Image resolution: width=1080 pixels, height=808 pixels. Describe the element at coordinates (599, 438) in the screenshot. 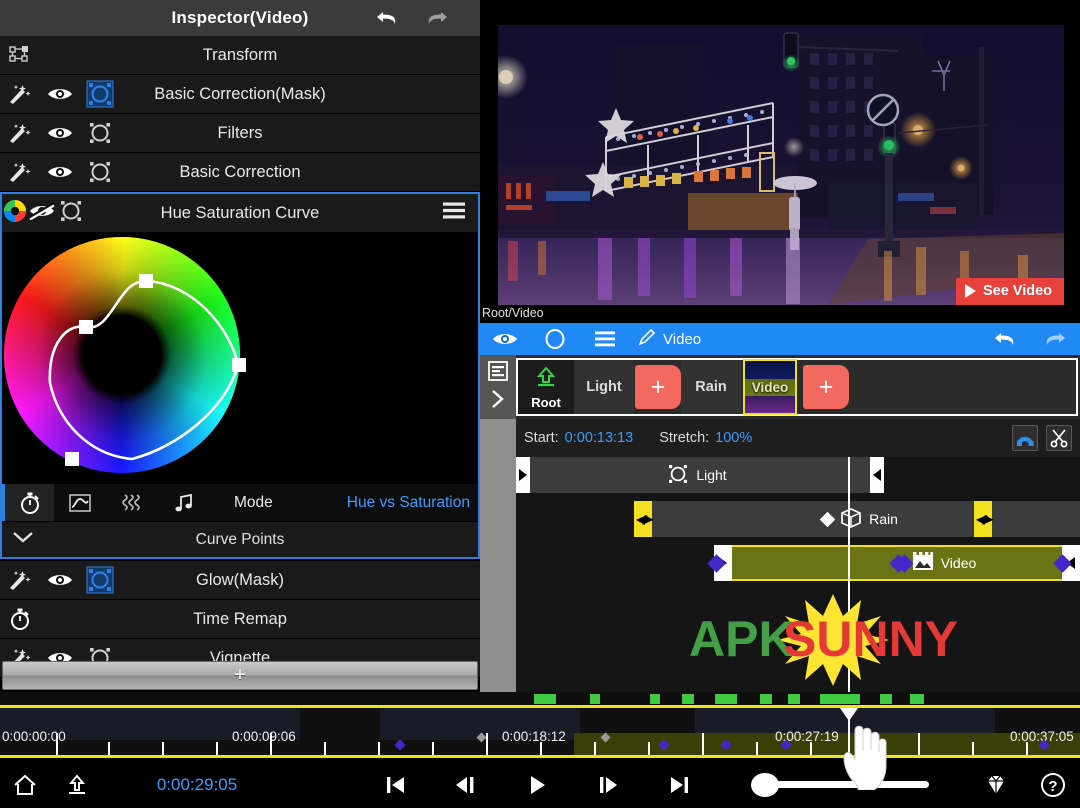

I see `start-value: 0:00:13:13` at that location.